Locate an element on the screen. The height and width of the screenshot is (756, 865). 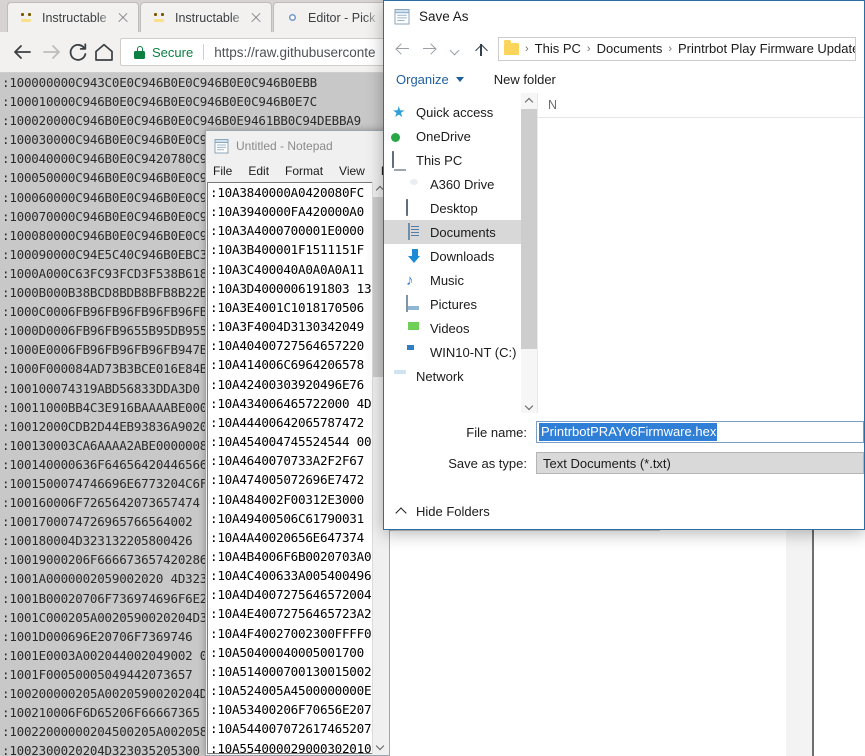
menu-view: View is located at coordinates (352, 171).